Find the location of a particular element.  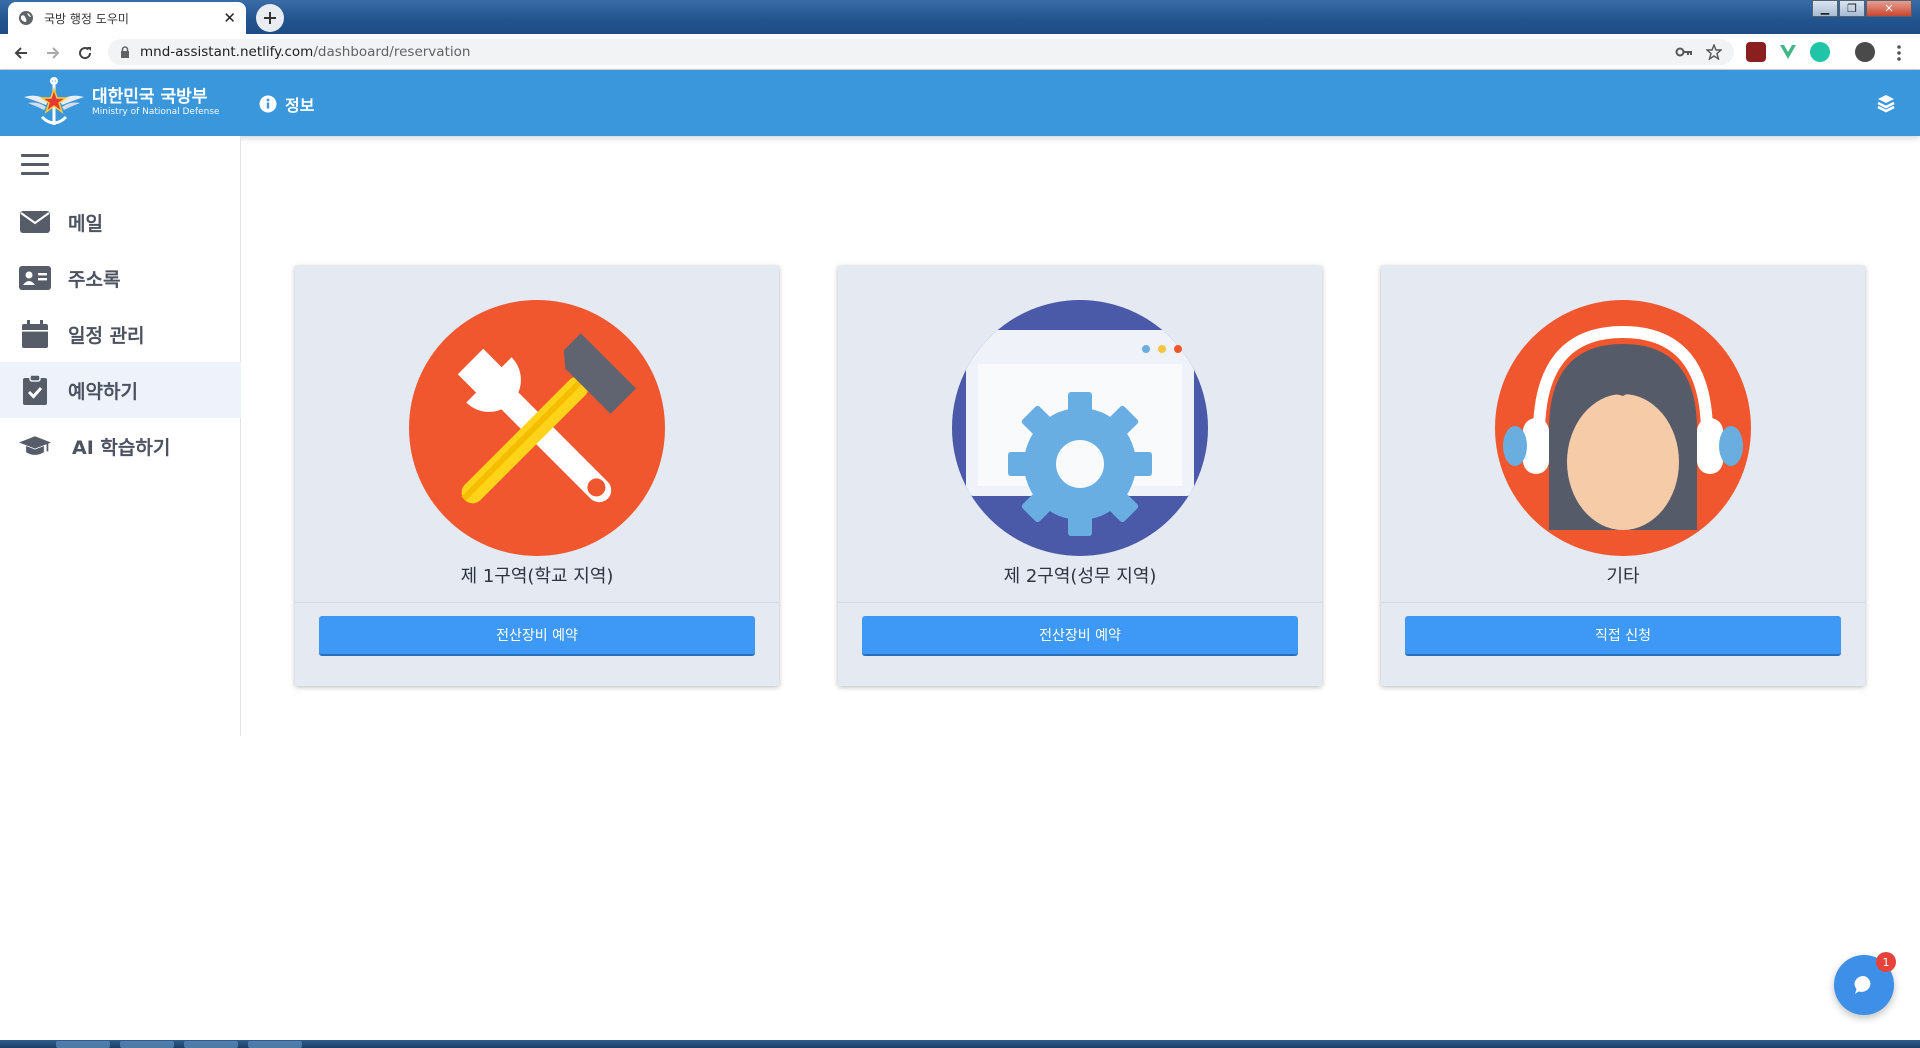

minimize-button: ▁ is located at coordinates (1825, 8).